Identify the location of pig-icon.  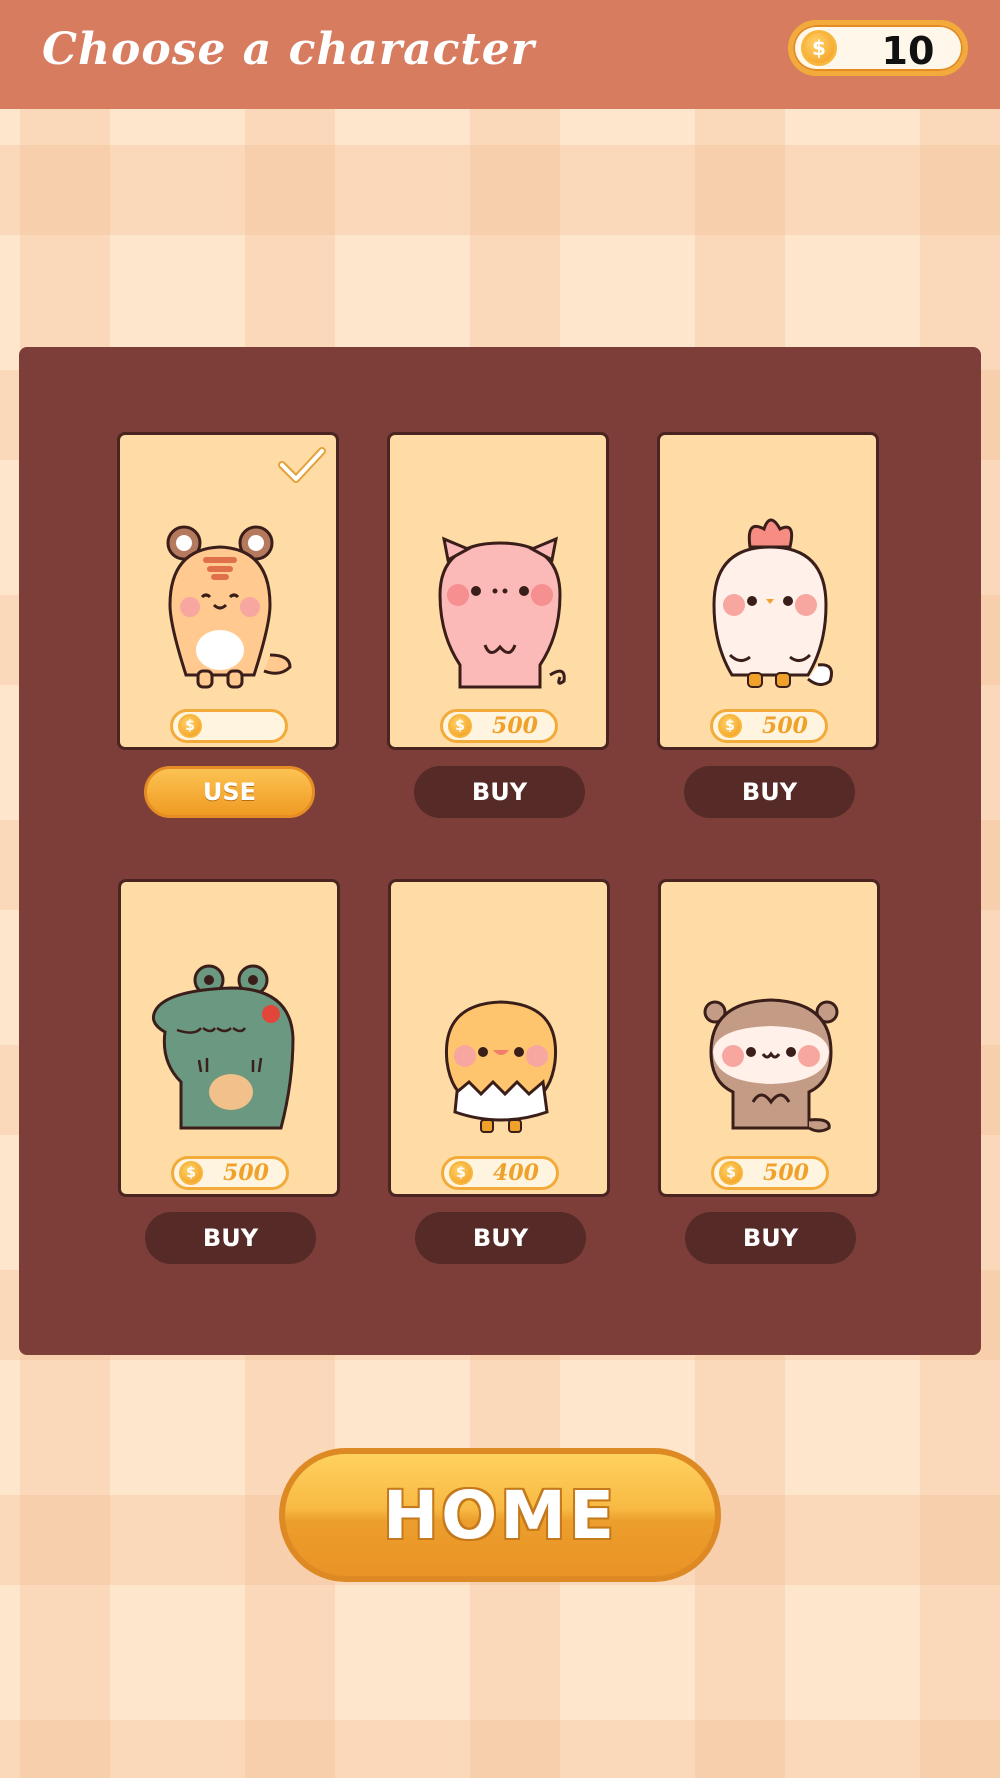
(502, 612).